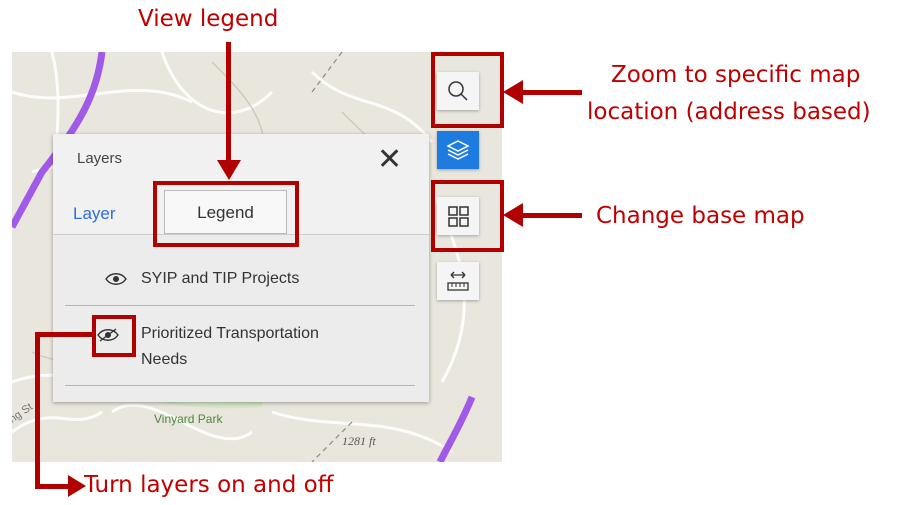 The width and height of the screenshot is (909, 505). Describe the element at coordinates (37, 410) in the screenshot. I see `arrow-layers-vertical` at that location.